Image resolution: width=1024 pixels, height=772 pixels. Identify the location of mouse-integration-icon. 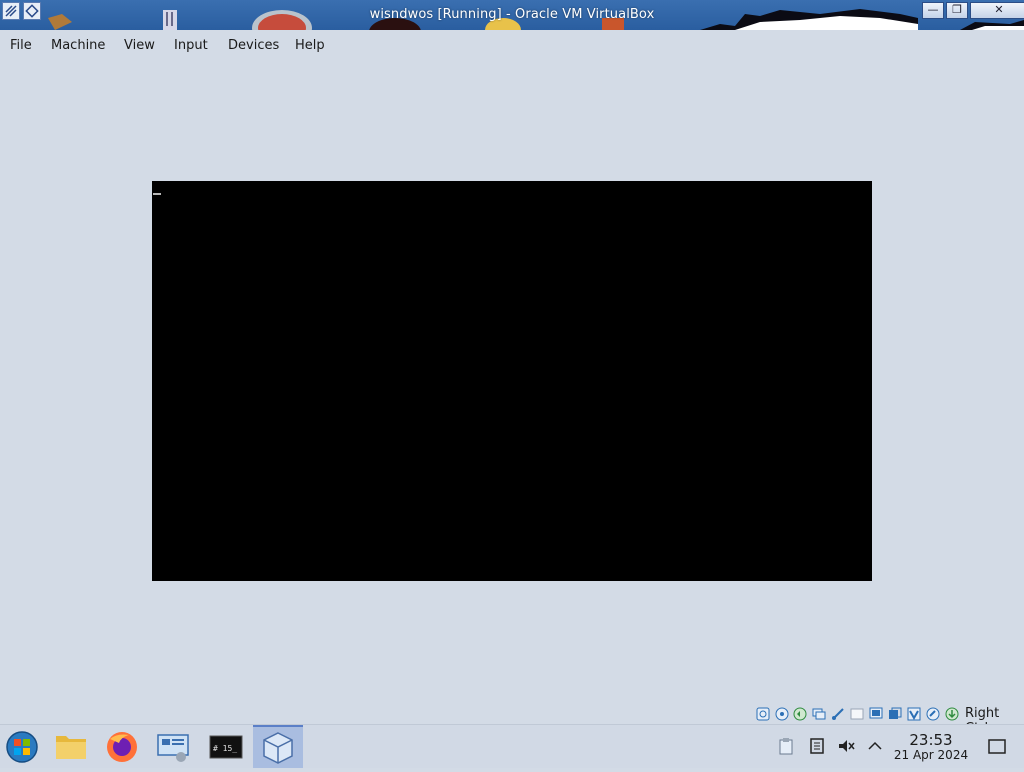
(933, 713).